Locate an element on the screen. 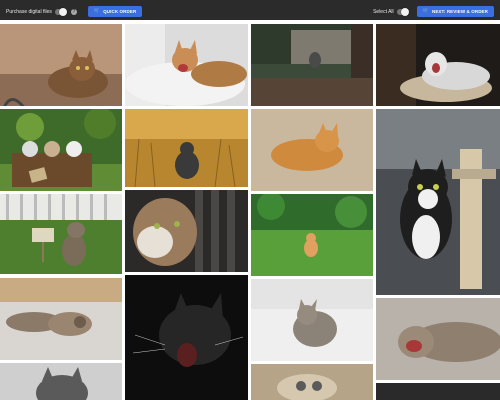  photo-cat-closeup-fence is located at coordinates (186, 231).